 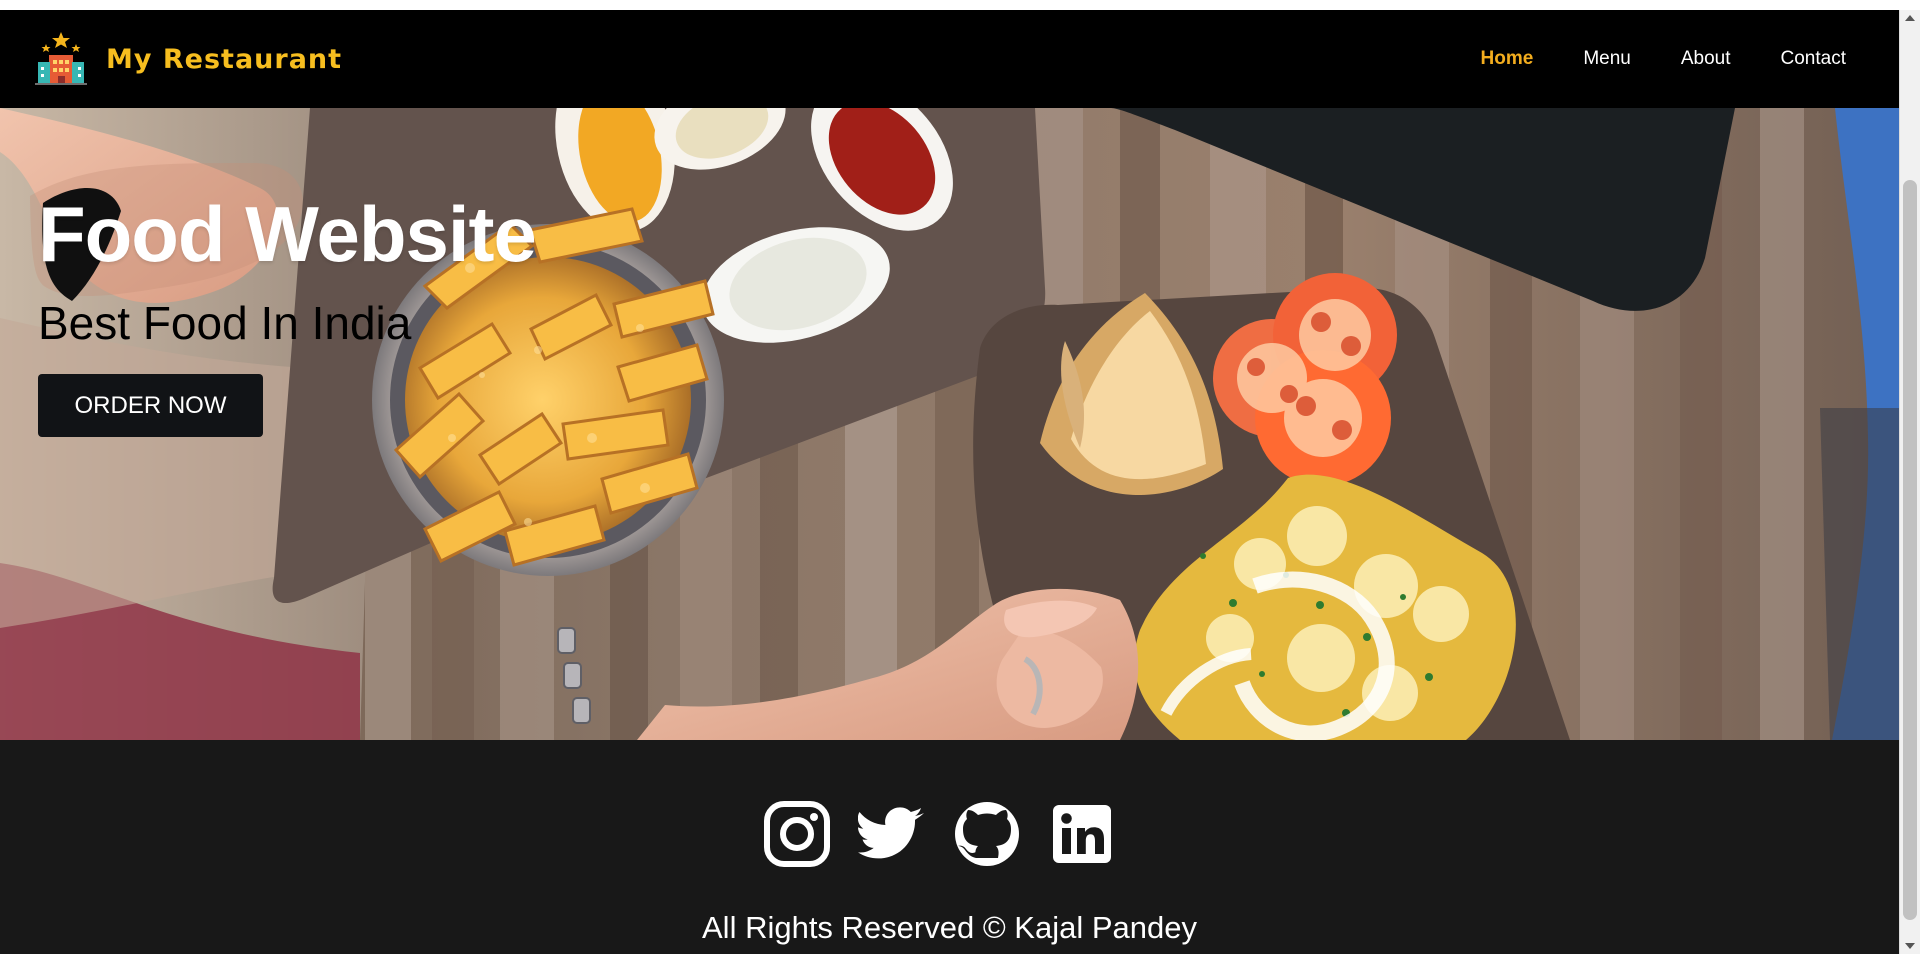 I want to click on github-link, so click(x=987, y=834).